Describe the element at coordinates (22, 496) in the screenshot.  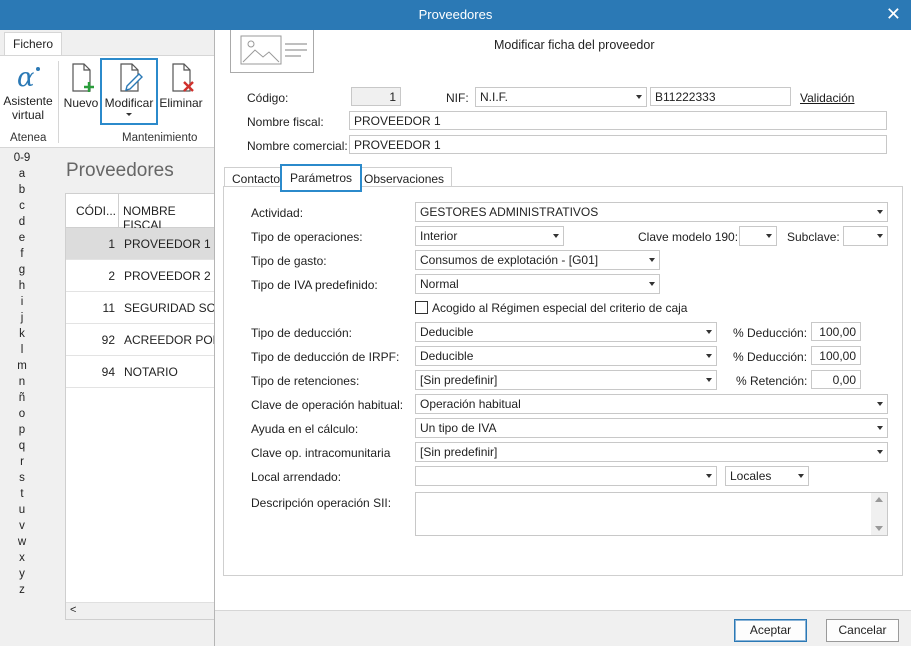
I see `alphabet-letter: t` at that location.